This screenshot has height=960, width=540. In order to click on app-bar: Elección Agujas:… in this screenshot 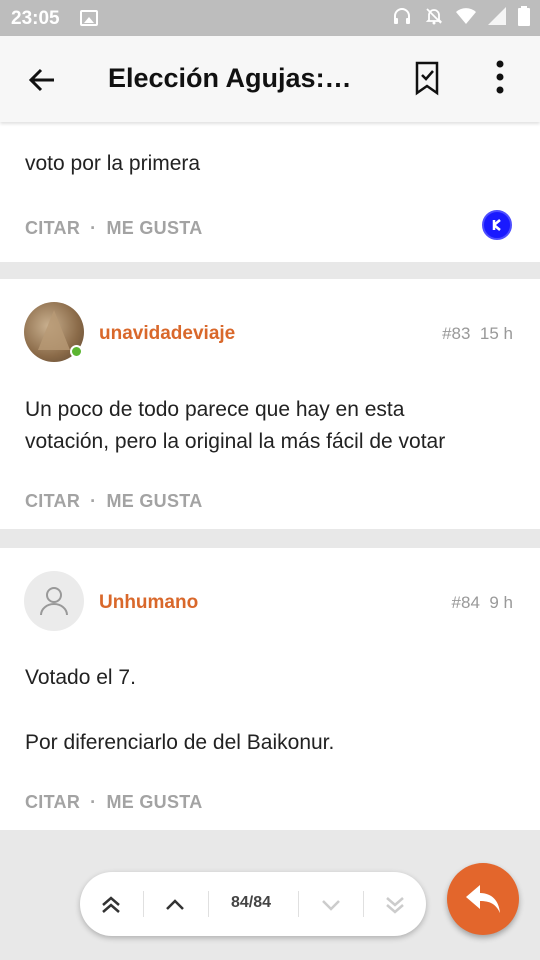, I will do `click(270, 79)`.